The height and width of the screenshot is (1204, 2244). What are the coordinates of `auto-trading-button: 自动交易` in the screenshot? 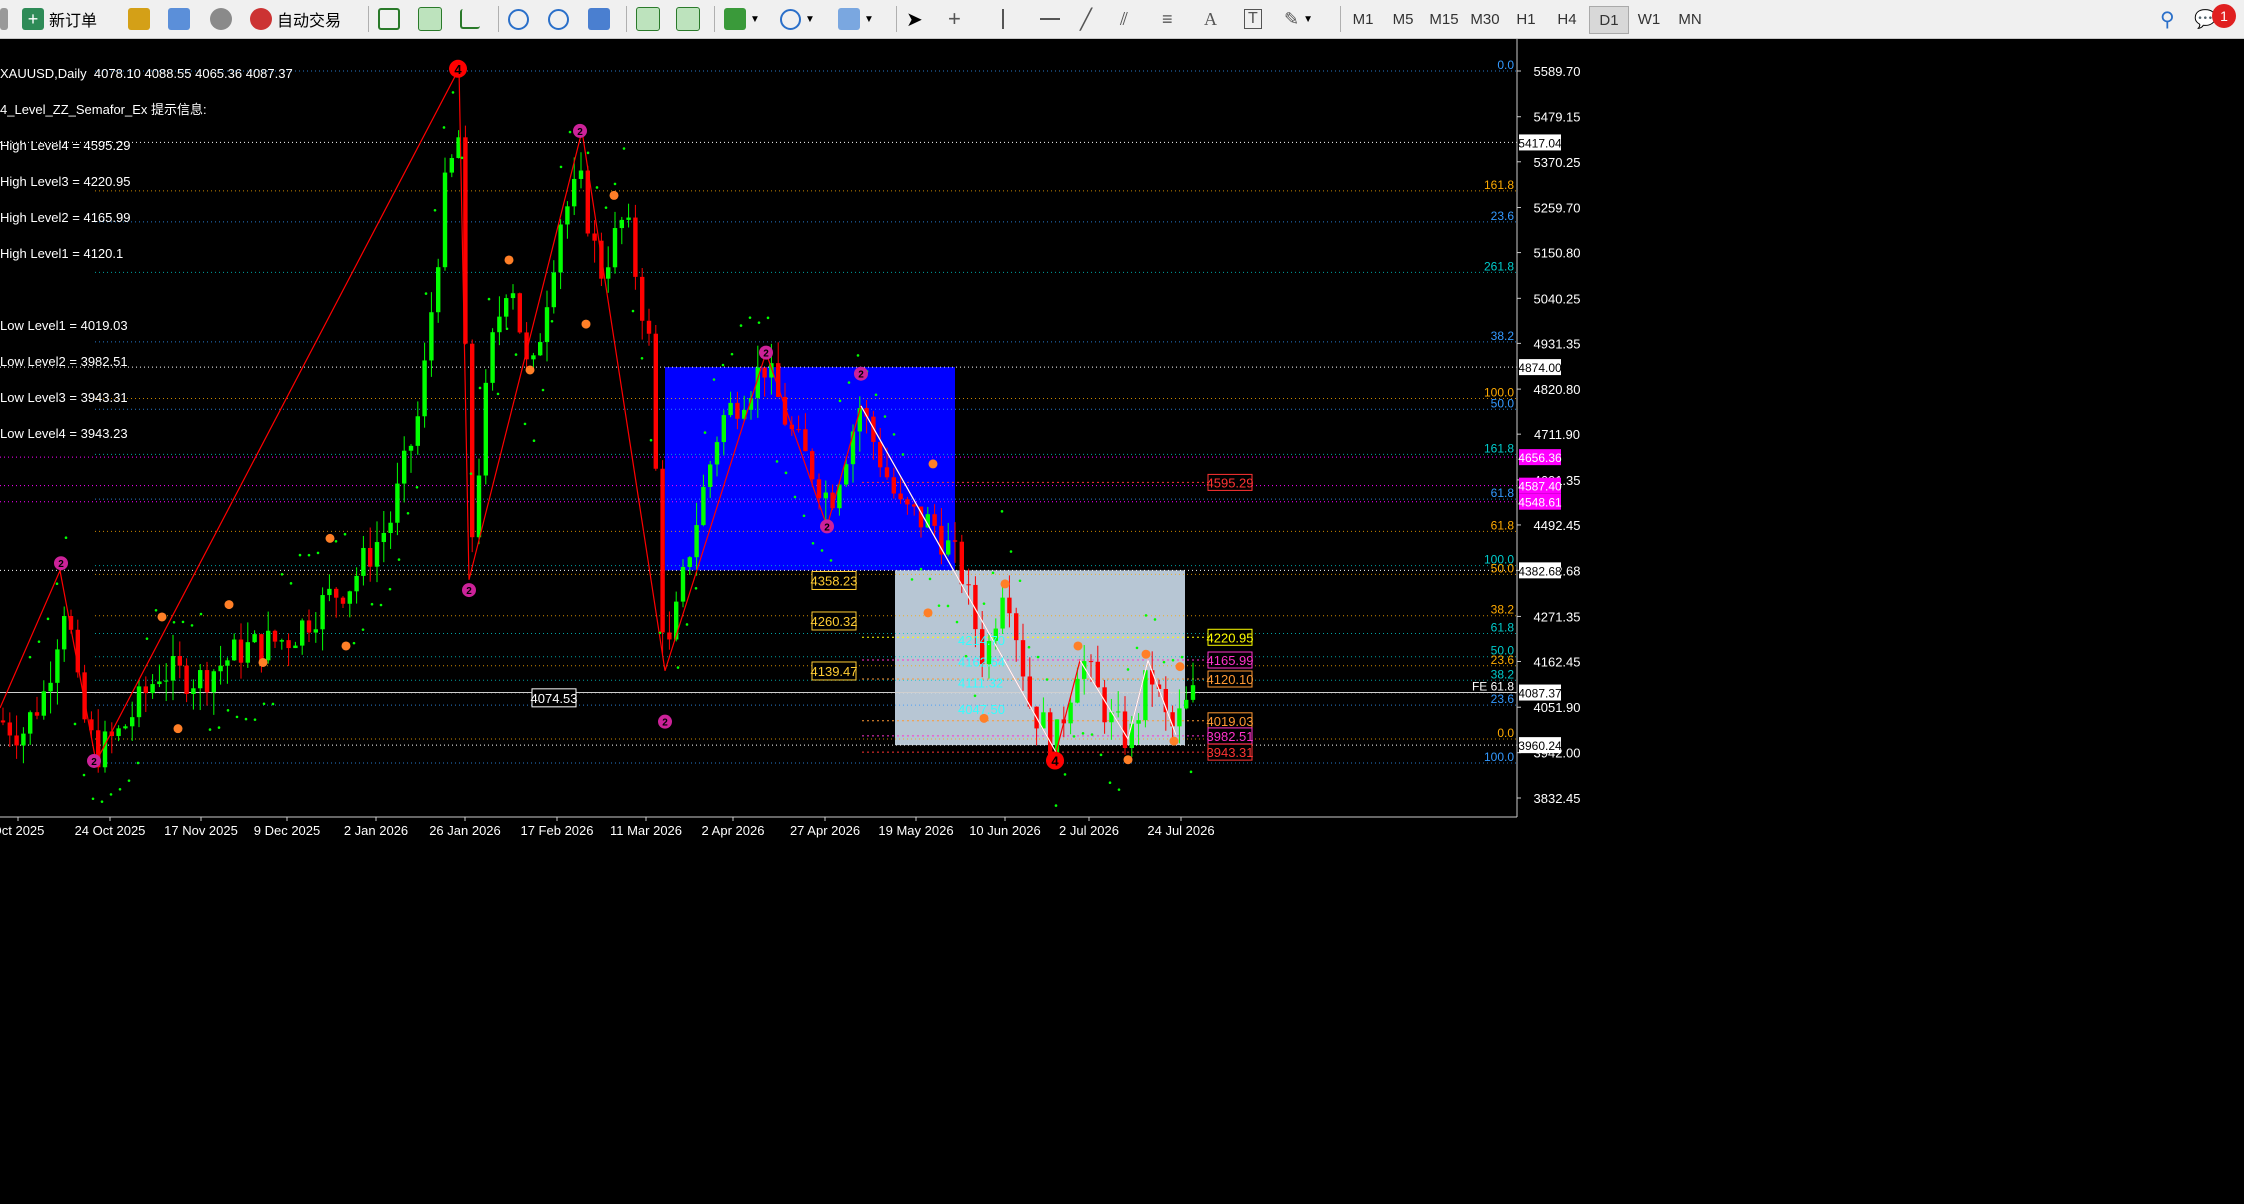 It's located at (295, 19).